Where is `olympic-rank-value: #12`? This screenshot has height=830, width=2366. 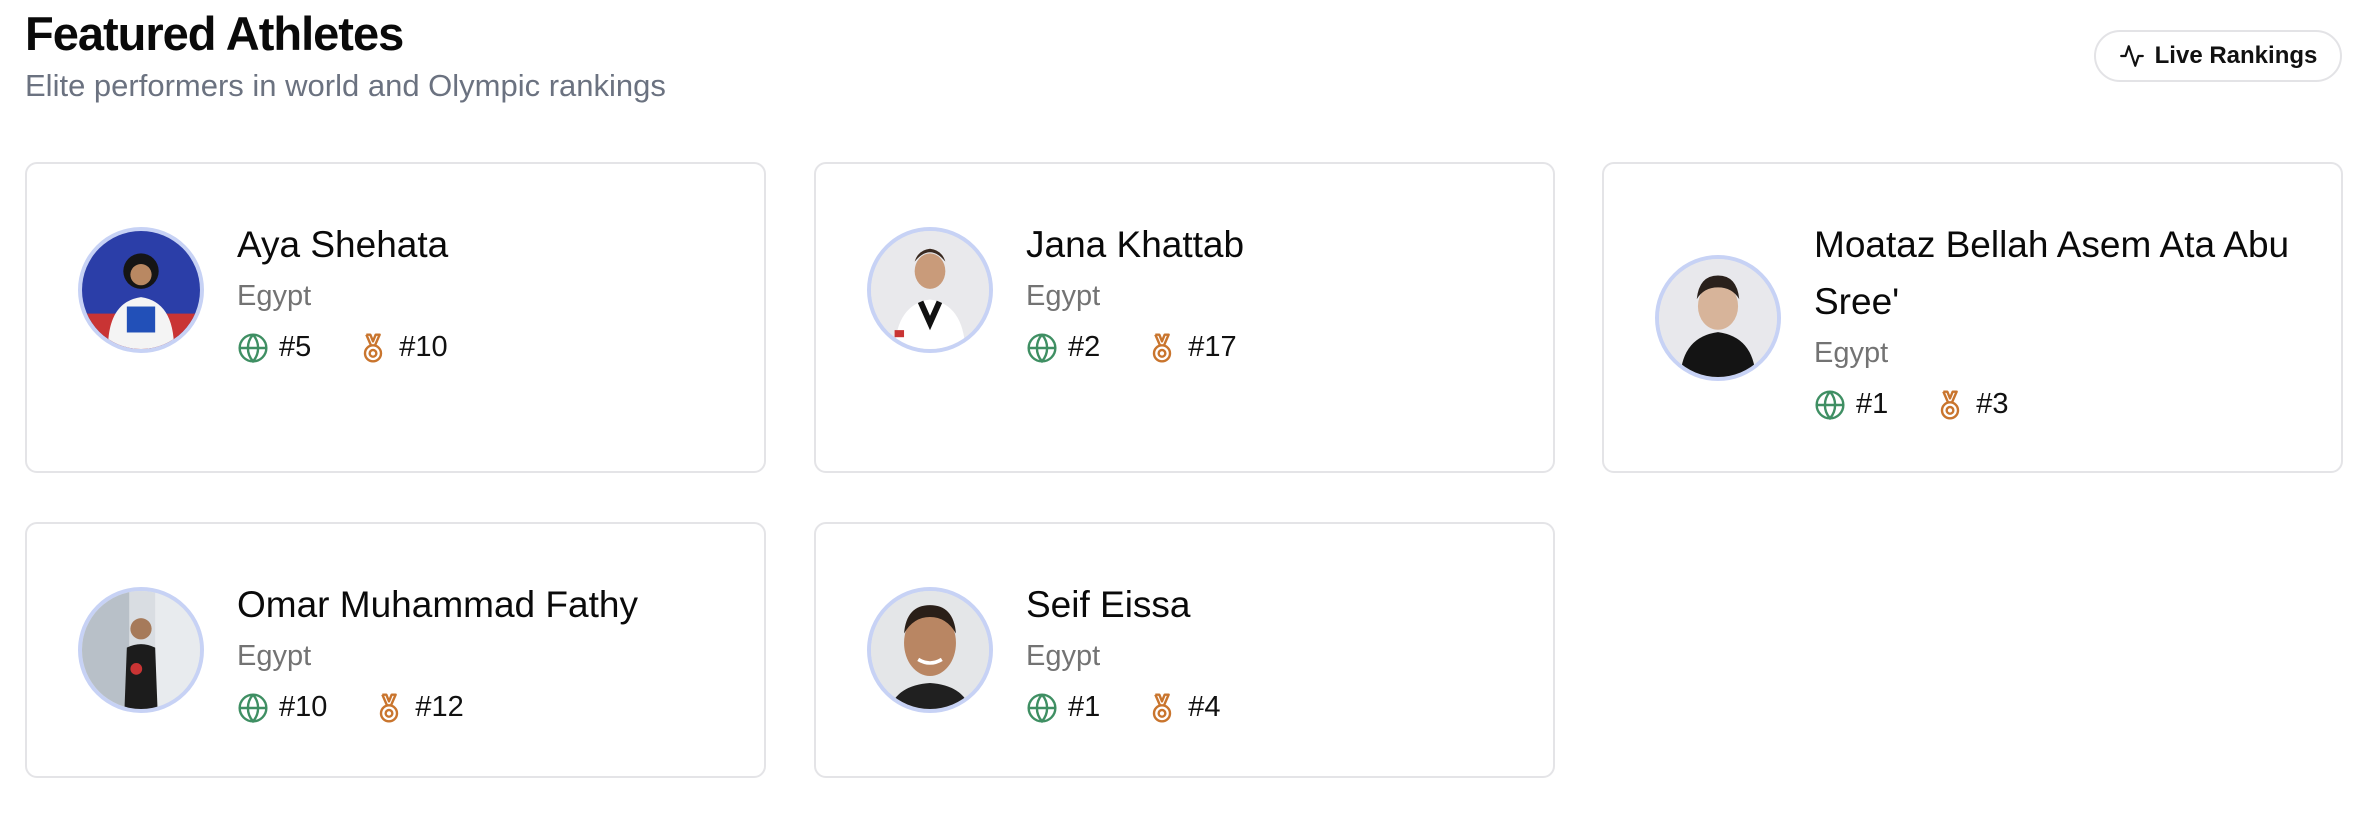 olympic-rank-value: #12 is located at coordinates (439, 707).